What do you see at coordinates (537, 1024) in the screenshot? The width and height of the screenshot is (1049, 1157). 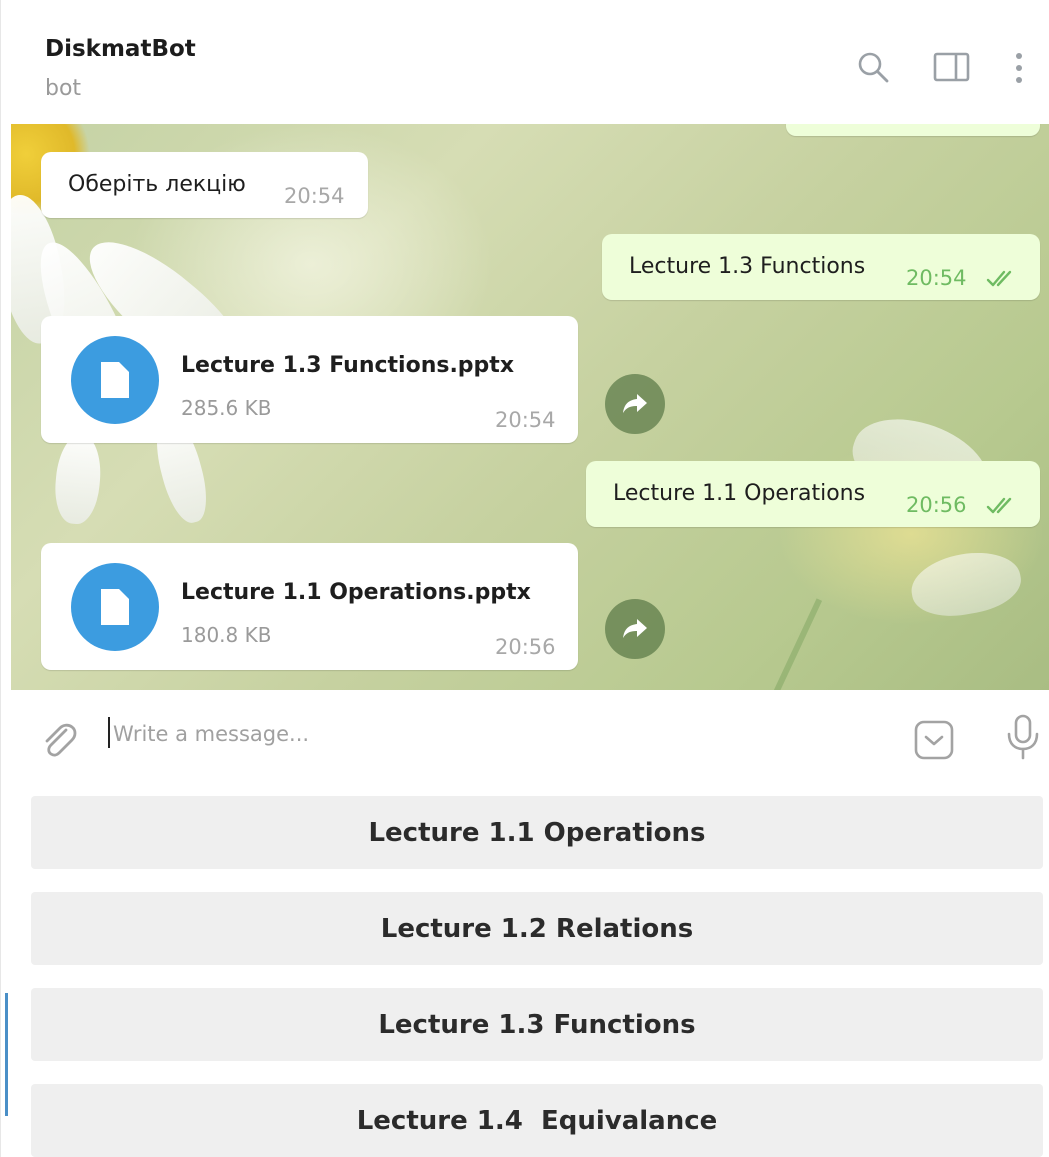 I see `keyboard-button-lecture-1-3: Lecture 1.3 Functions` at bounding box center [537, 1024].